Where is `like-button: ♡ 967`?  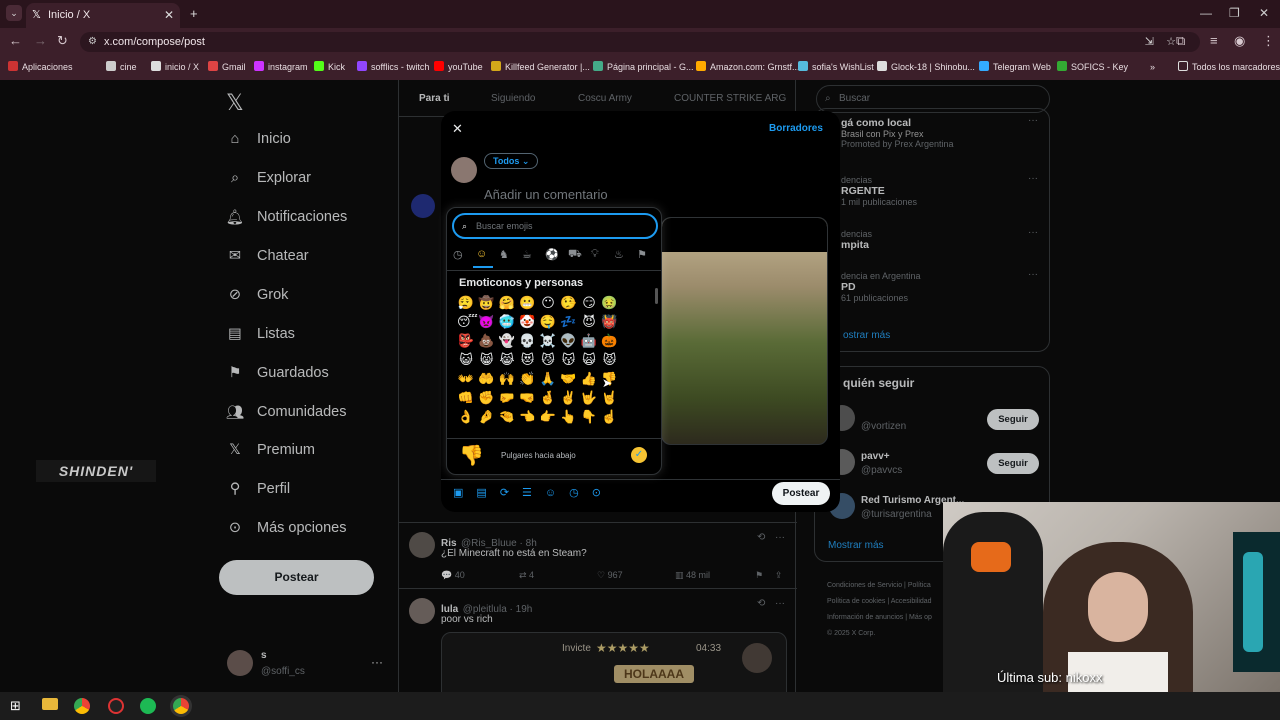 like-button: ♡ 967 is located at coordinates (610, 575).